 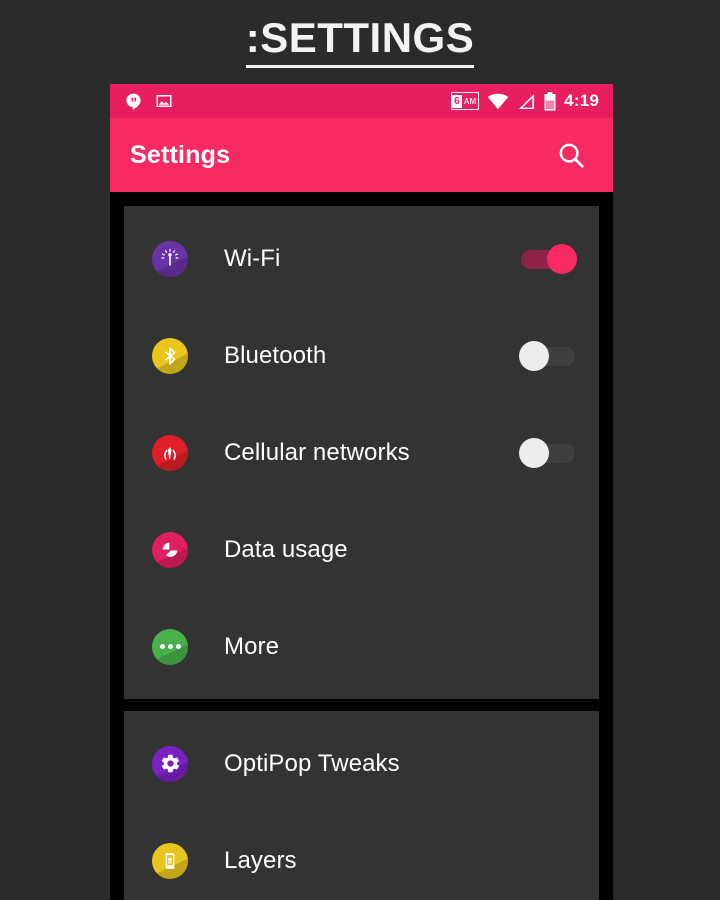 I want to click on settings-row-label: OptiPop Tweaks, so click(x=312, y=763).